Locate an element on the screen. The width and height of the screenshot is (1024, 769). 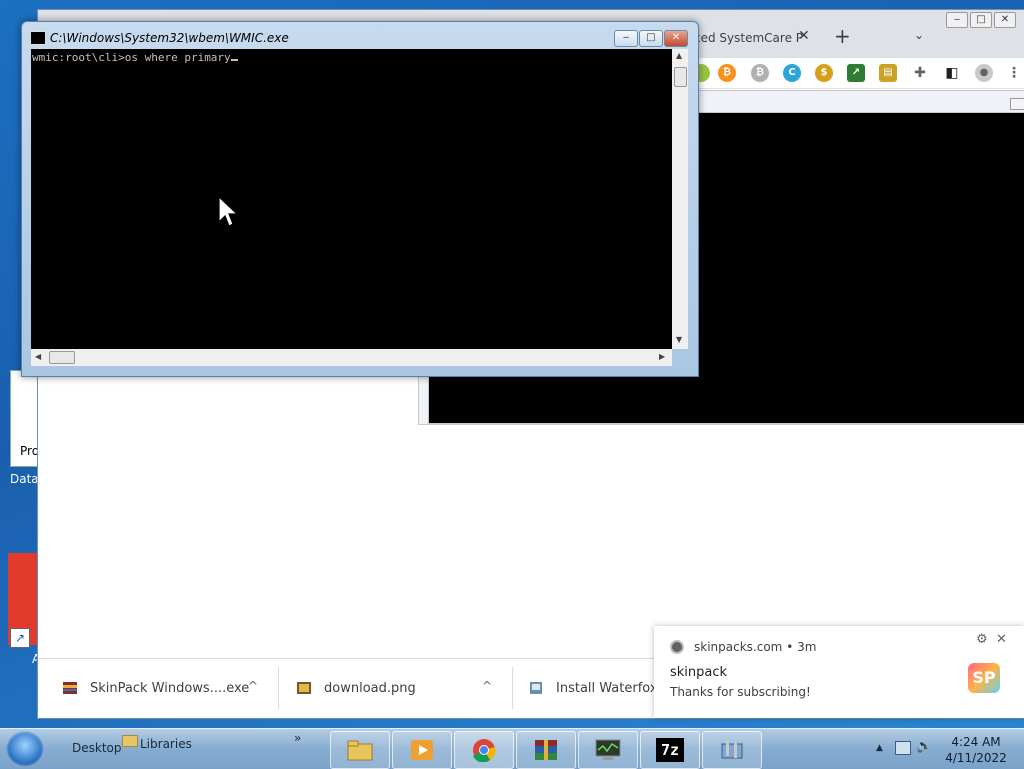
new-tab-button: + is located at coordinates (842, 36).